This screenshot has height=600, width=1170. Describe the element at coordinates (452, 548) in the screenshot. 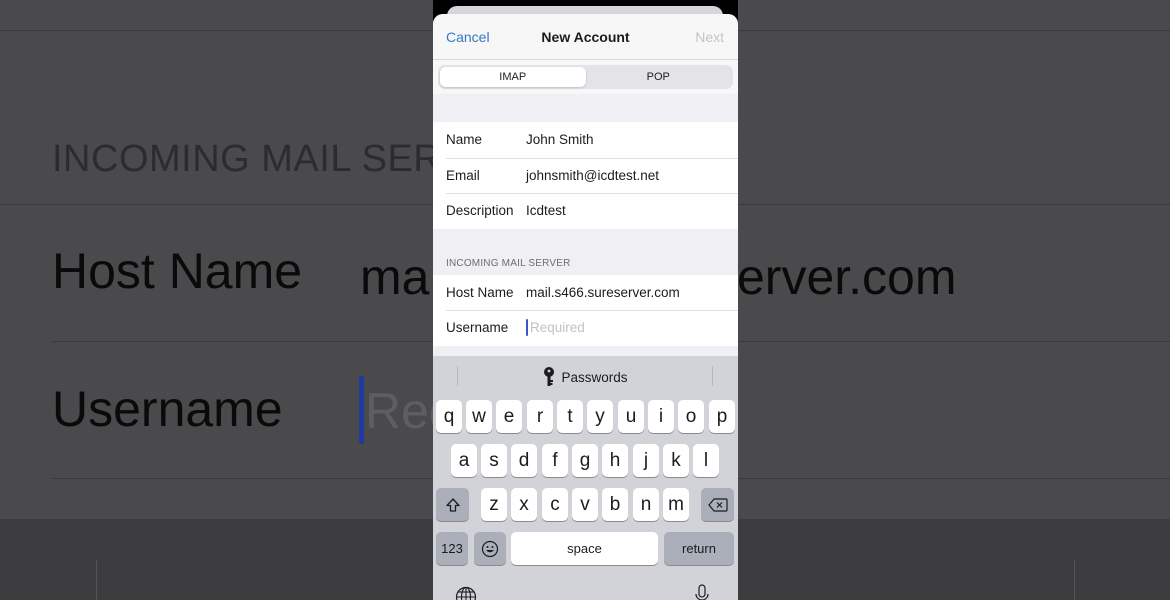

I see `numbers-key: 123` at that location.